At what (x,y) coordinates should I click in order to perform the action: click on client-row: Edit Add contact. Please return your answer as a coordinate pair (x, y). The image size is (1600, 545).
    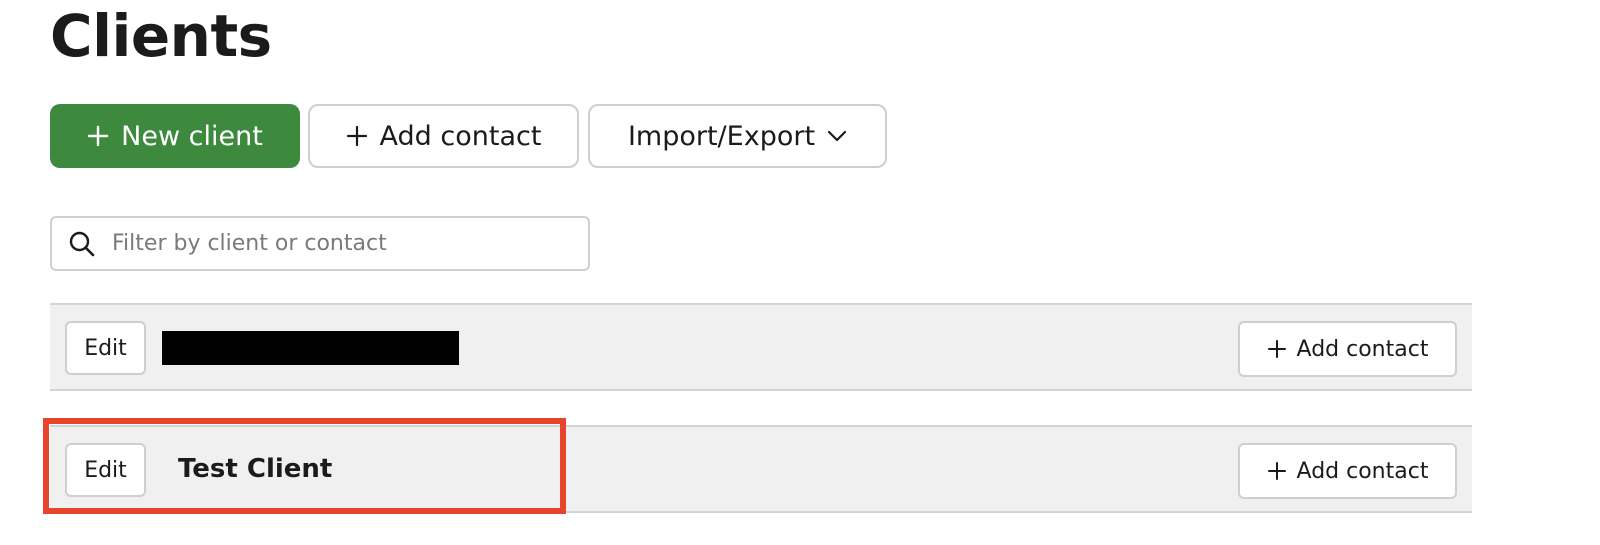
    Looking at the image, I should click on (761, 347).